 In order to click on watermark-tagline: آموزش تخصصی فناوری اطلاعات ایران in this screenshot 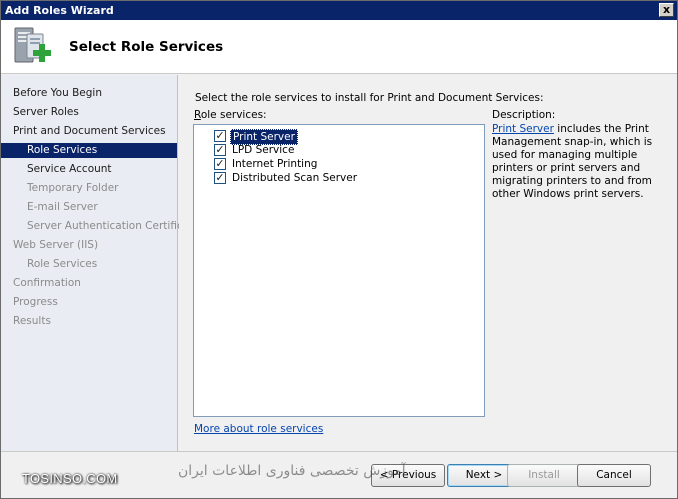, I will do `click(292, 471)`.